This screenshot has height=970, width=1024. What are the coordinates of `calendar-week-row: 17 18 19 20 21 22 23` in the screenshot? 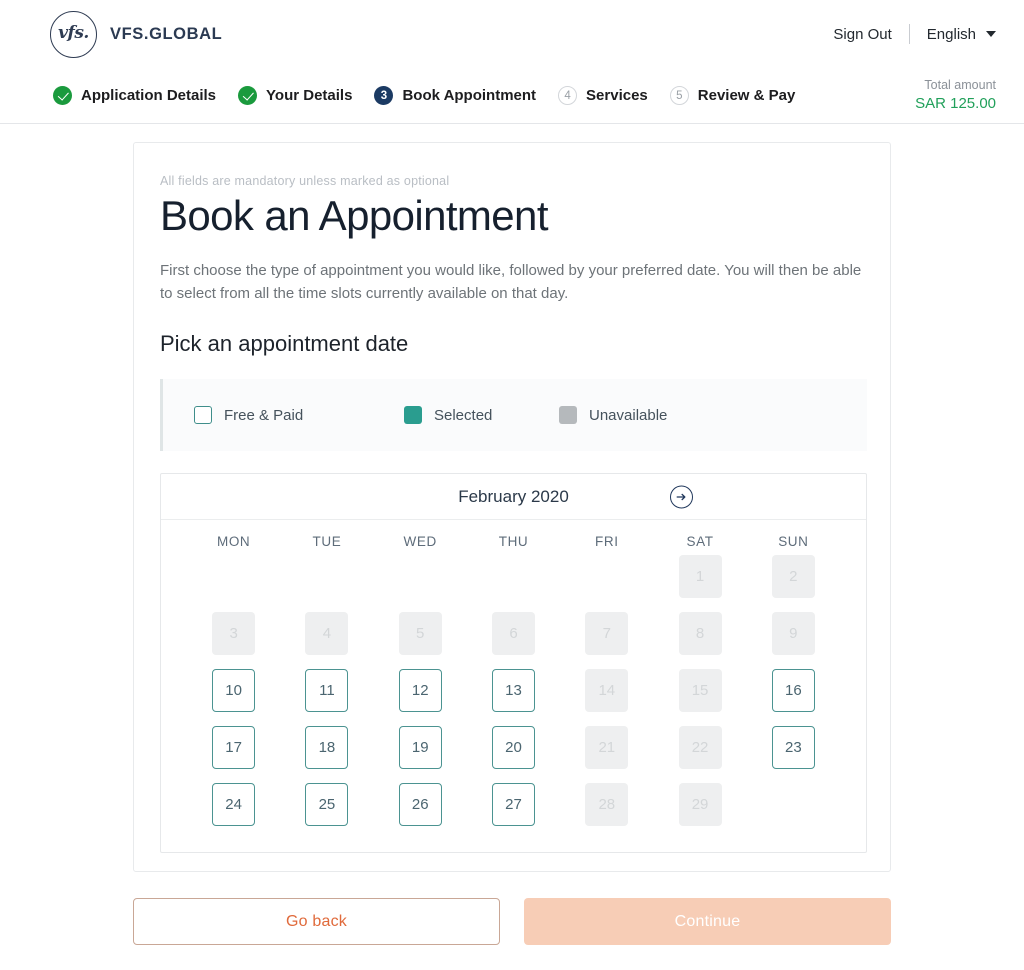 It's located at (513, 747).